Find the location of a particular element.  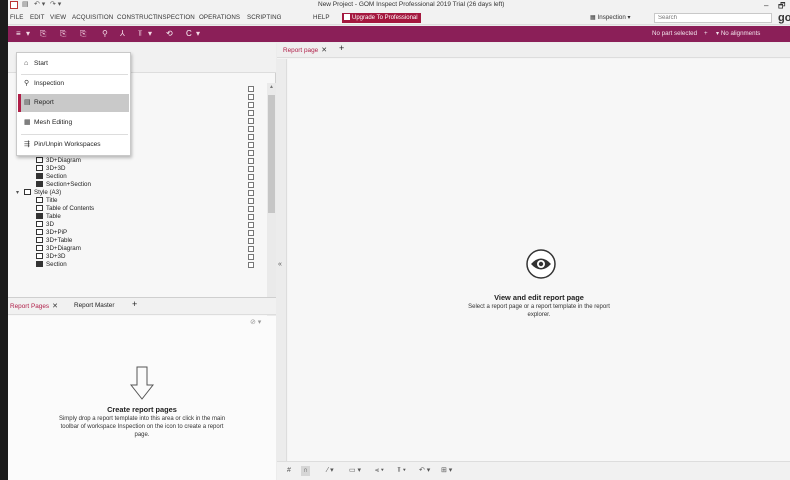

tab-report-master: Report Master is located at coordinates (94, 305).